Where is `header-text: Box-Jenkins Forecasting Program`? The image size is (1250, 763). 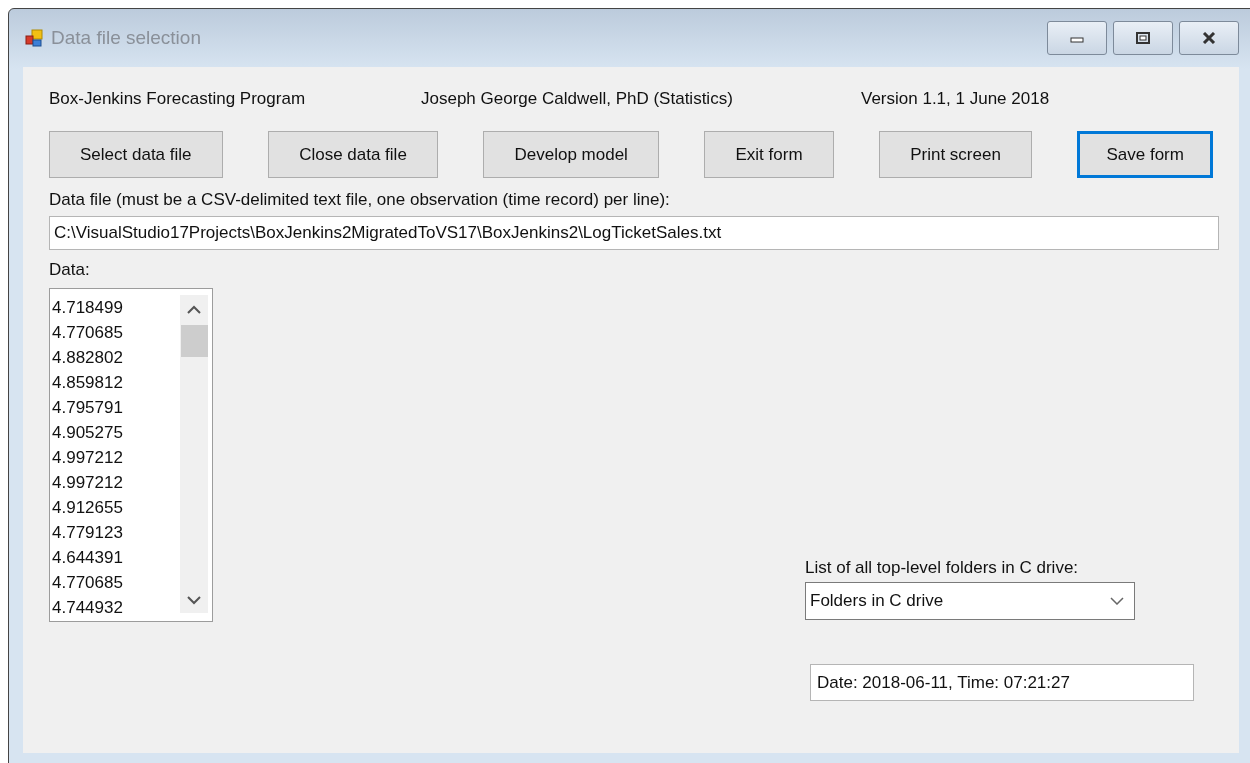 header-text: Box-Jenkins Forecasting Program is located at coordinates (178, 99).